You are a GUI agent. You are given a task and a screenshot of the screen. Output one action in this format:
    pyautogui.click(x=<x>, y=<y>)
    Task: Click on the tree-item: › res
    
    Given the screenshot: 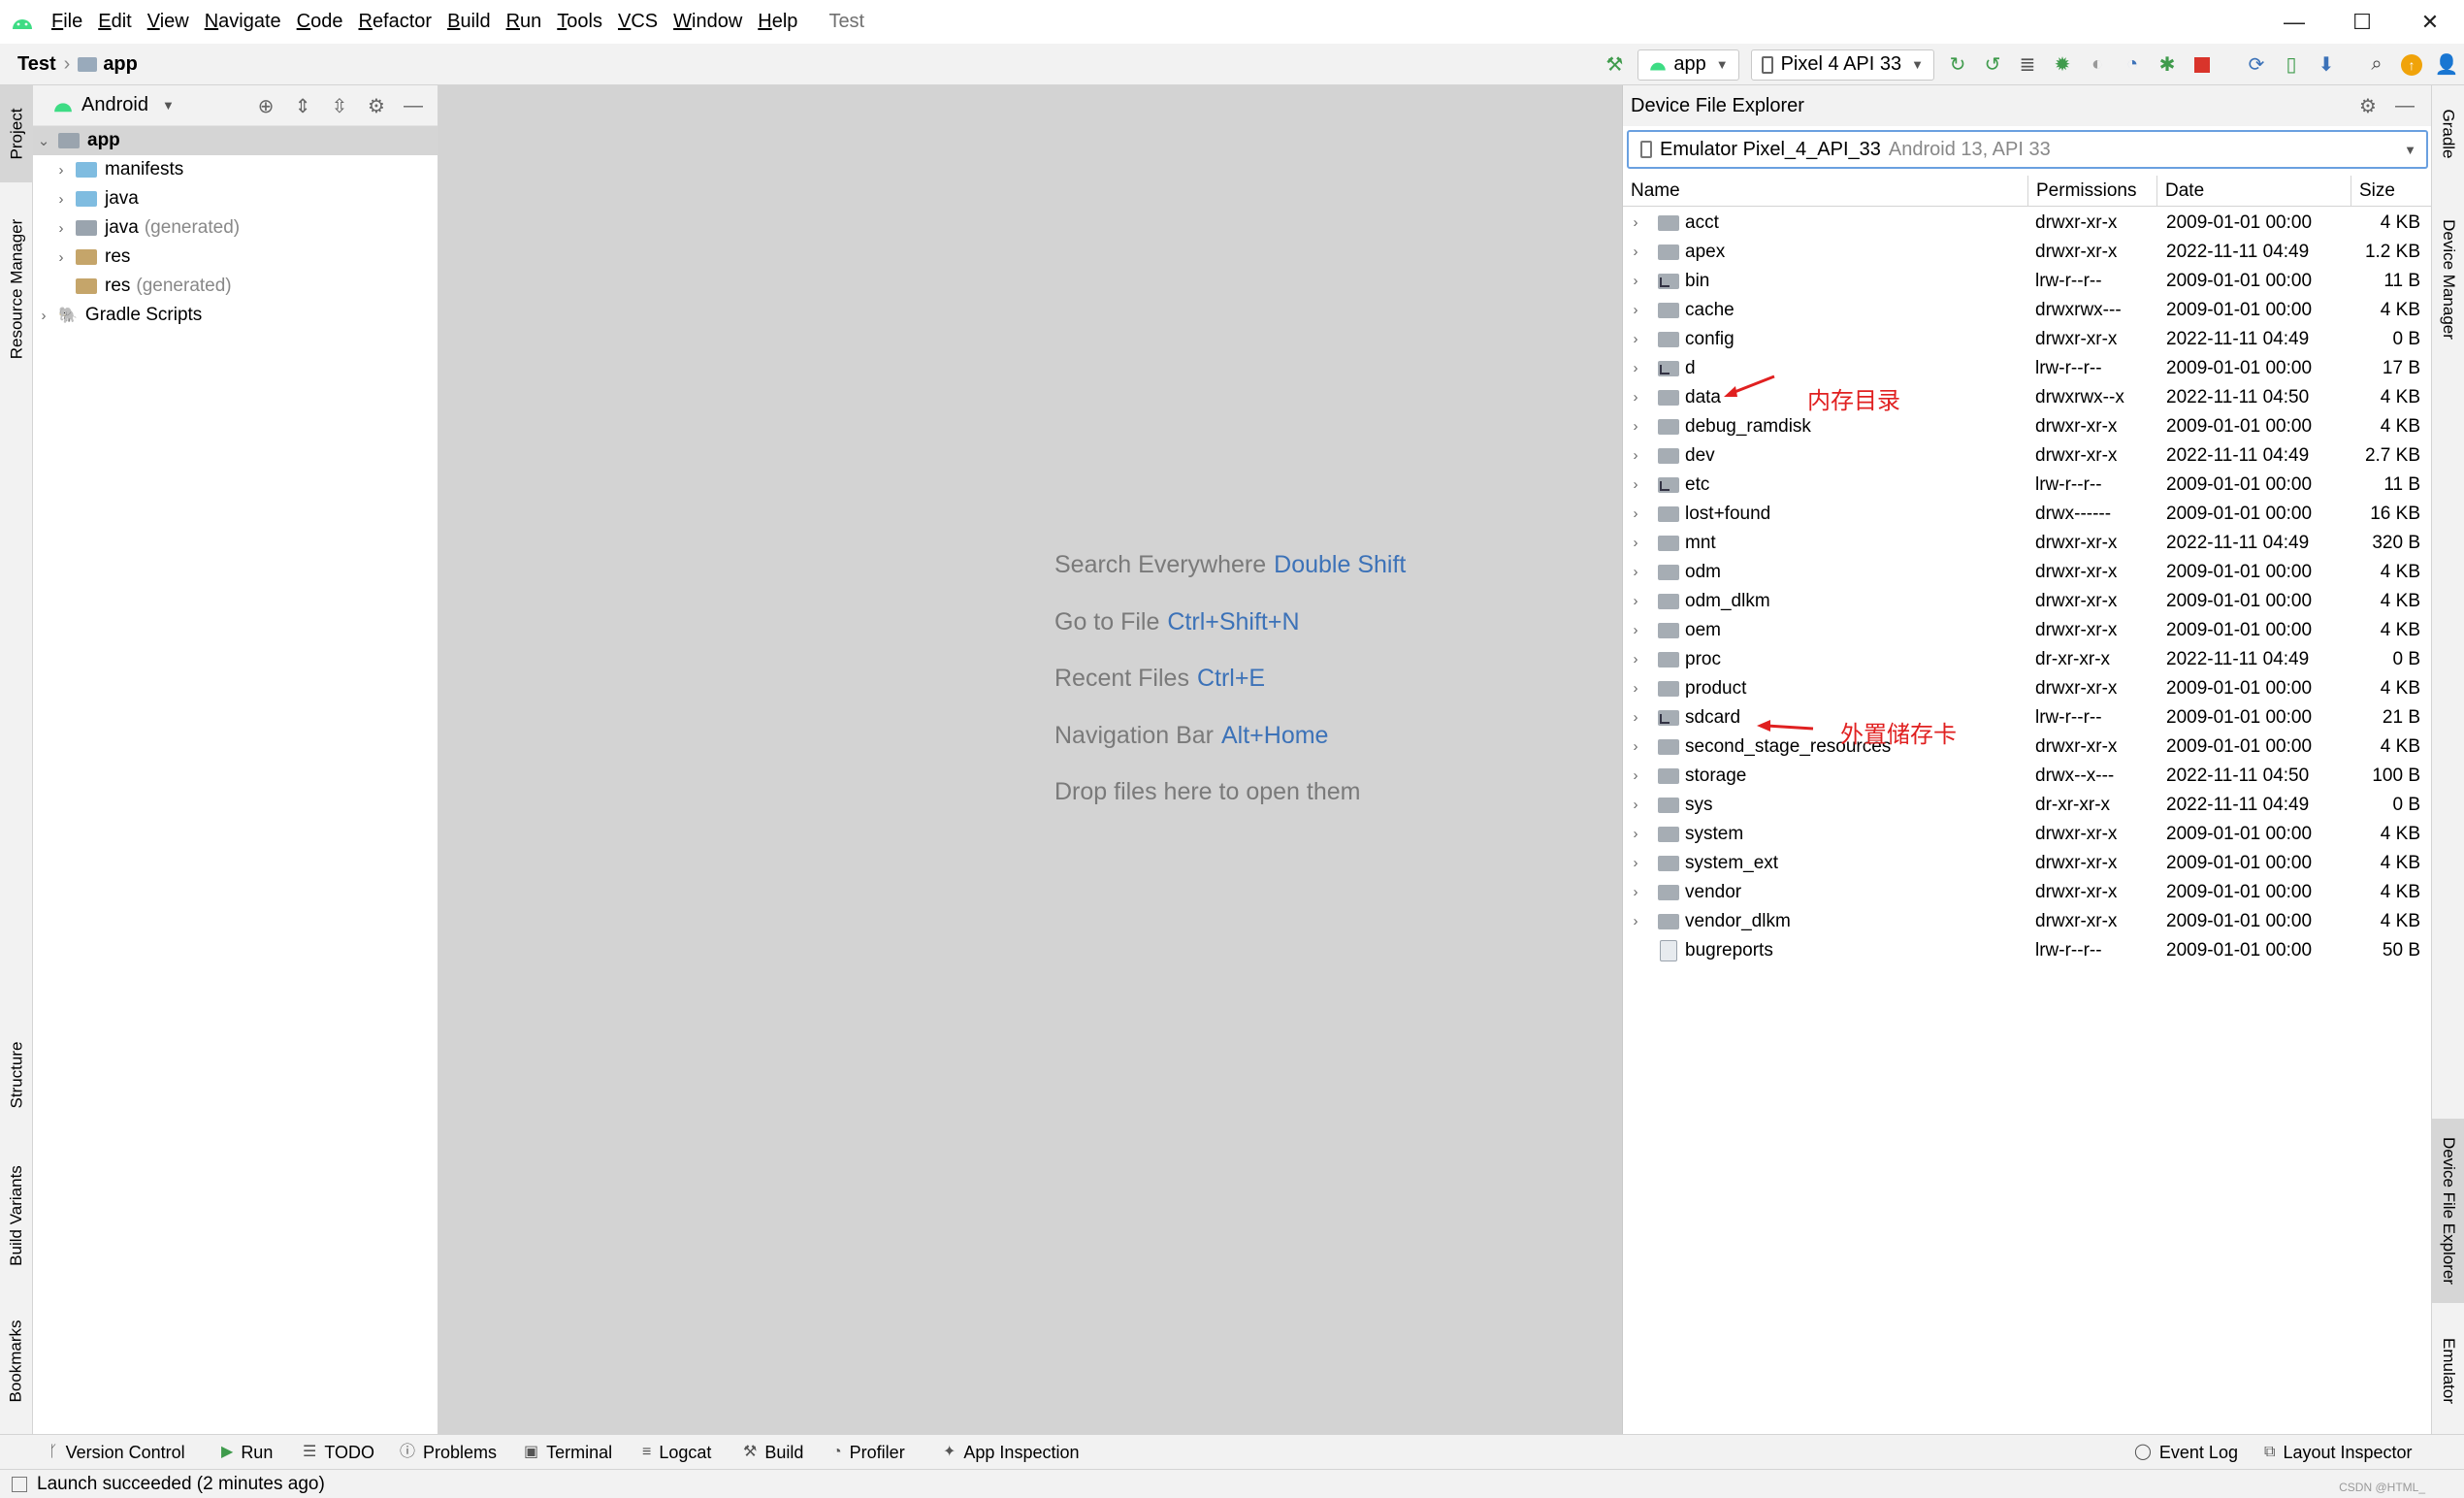 What is the action you would take?
    pyautogui.click(x=236, y=257)
    